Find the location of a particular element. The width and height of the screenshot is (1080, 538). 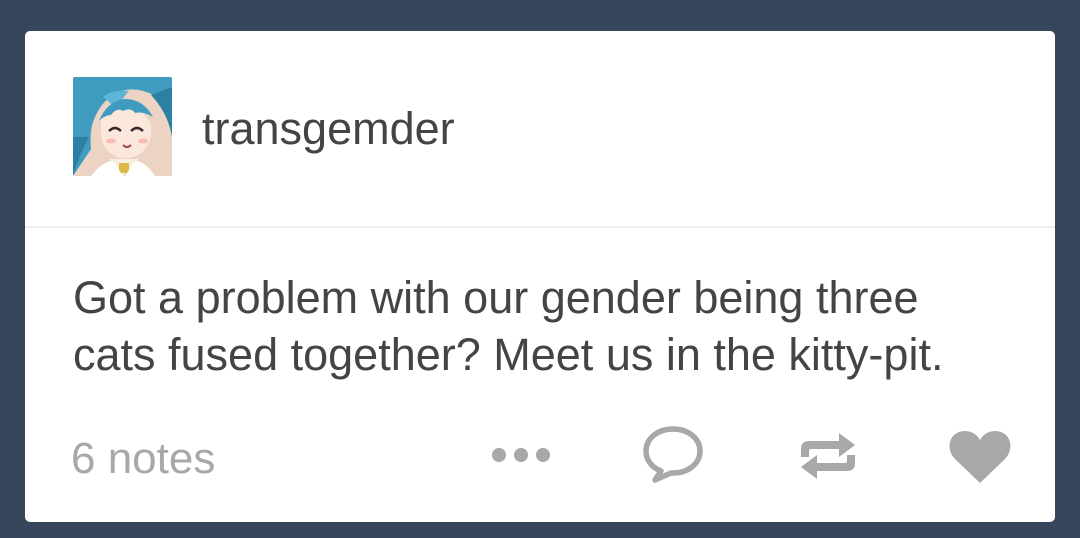

post-footer: 6 notes is located at coordinates (540, 459).